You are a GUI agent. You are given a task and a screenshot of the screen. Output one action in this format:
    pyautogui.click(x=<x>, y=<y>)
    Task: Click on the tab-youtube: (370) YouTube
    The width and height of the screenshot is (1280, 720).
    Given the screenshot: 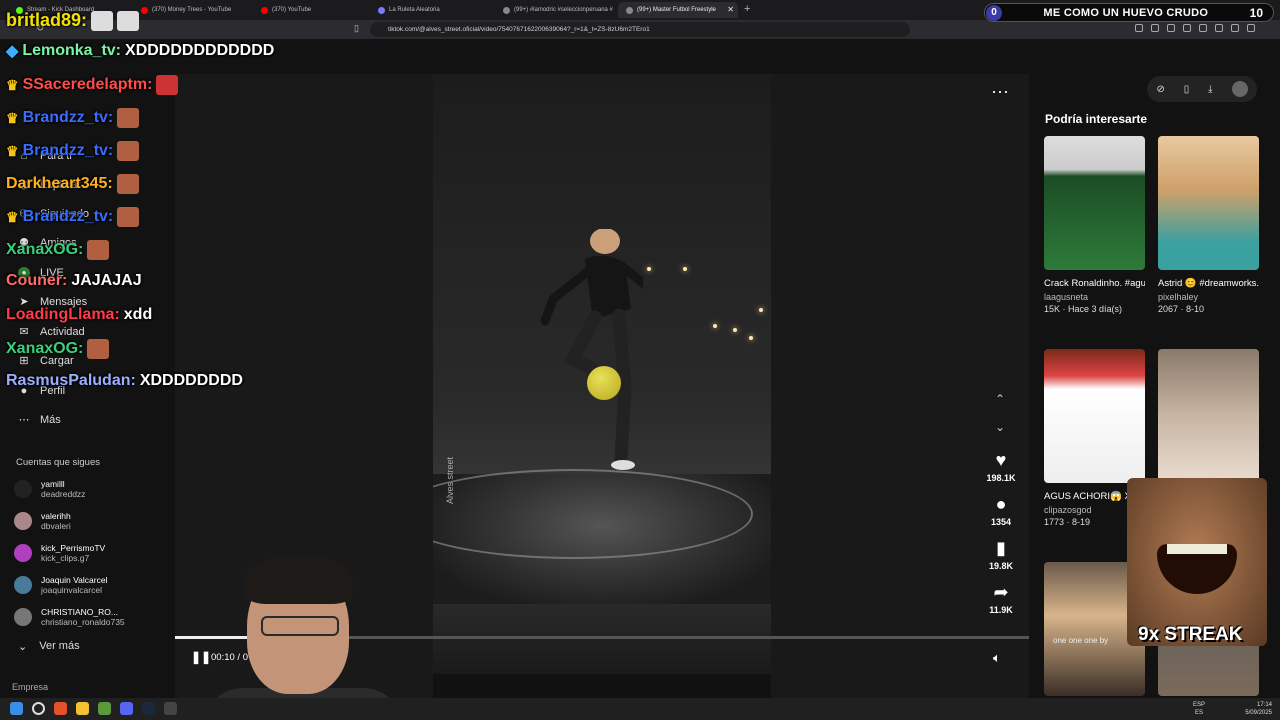 What is the action you would take?
    pyautogui.click(x=310, y=10)
    